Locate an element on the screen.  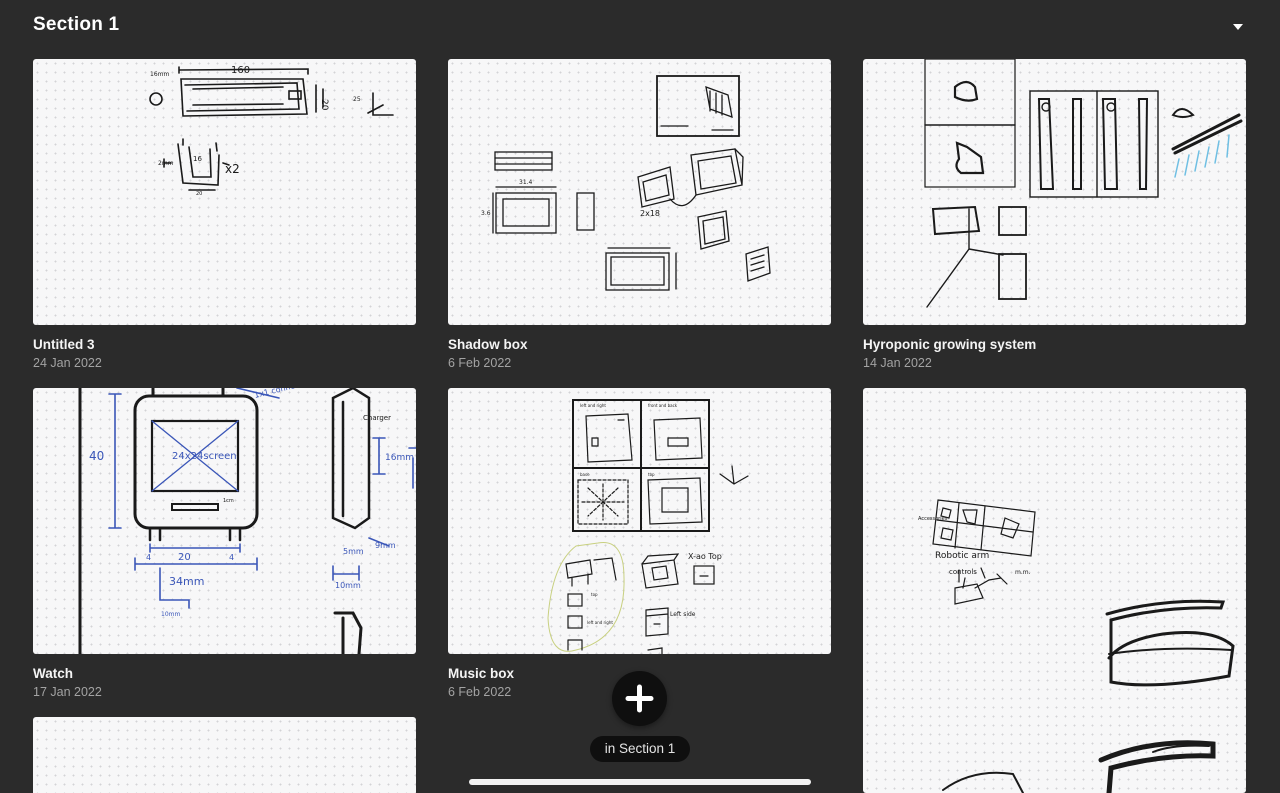
note-card-shadow-box: 2x18 31.4 3.6 Shadow box 6 Feb 2022 is located at coordinates (639, 214).